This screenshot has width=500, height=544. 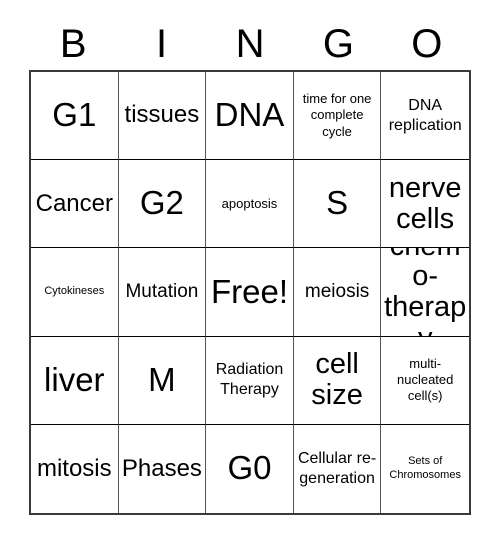 I want to click on bingo-cell-label: chemo-therapy, so click(x=425, y=291).